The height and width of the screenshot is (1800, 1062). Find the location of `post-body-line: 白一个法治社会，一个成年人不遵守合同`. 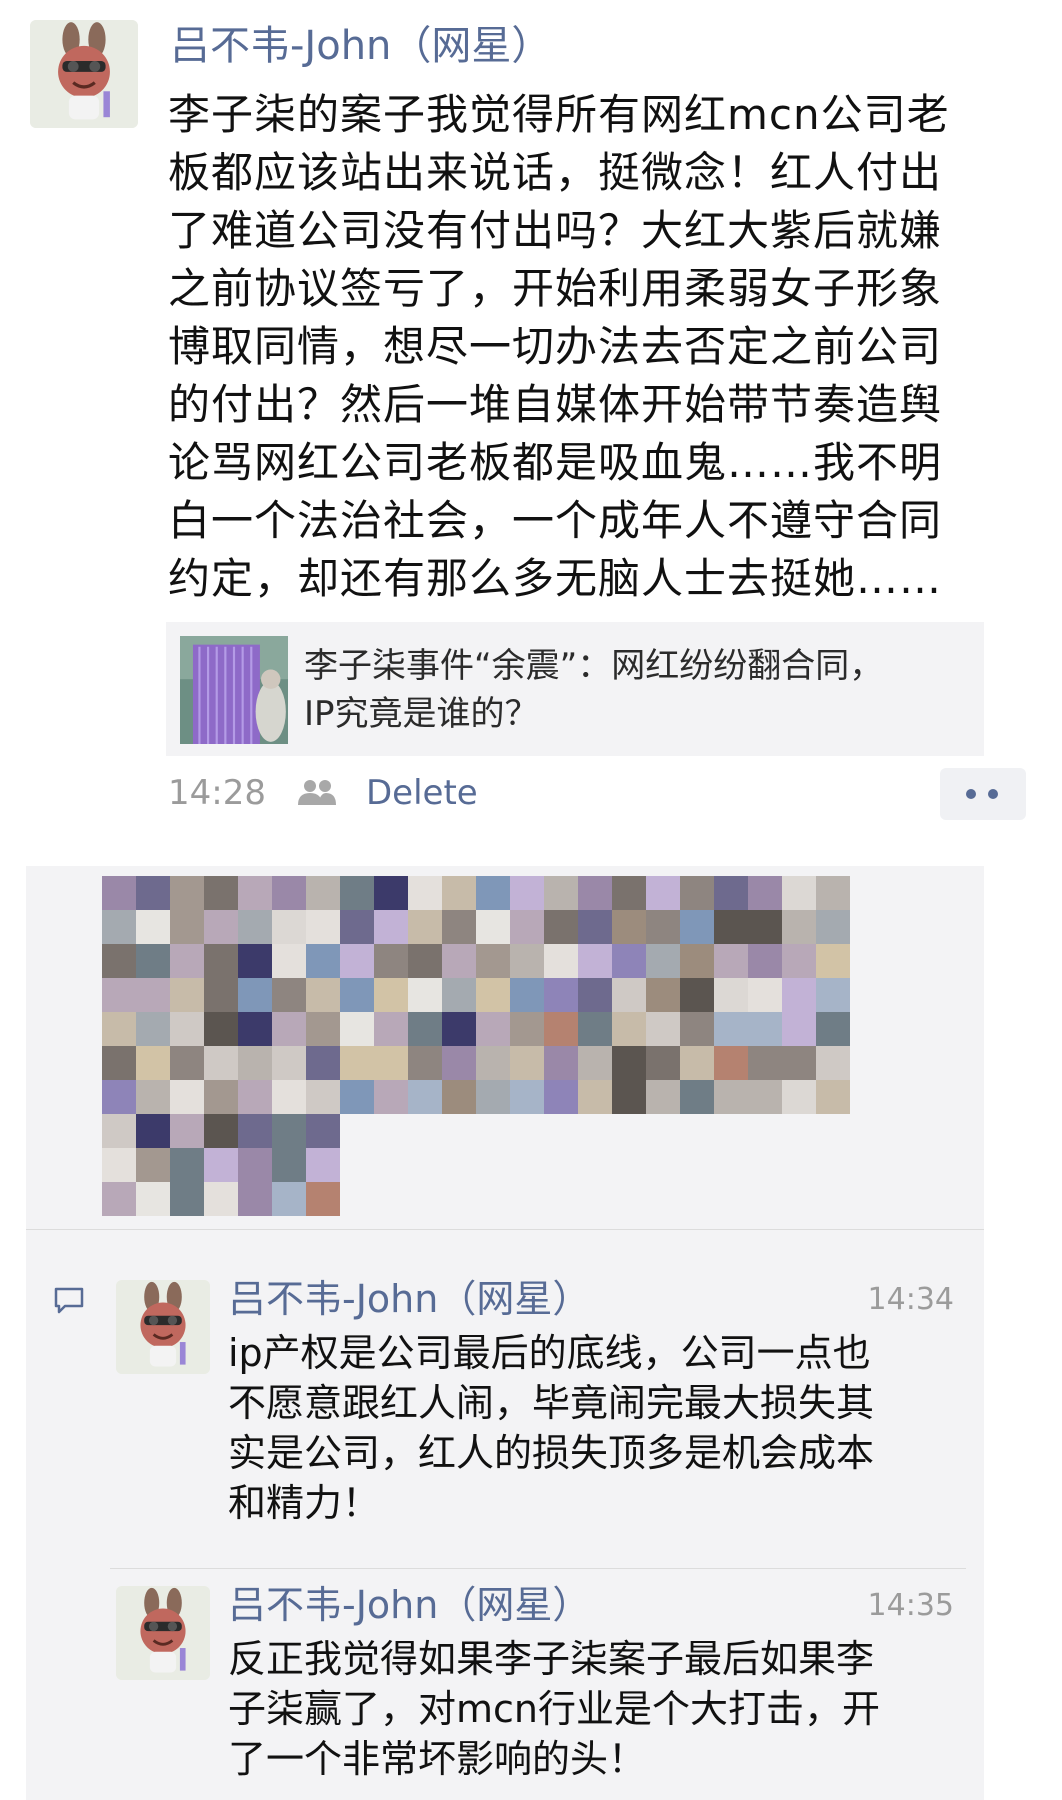

post-body-line: 白一个法治社会，一个成年人不遵守合同 is located at coordinates (555, 520).